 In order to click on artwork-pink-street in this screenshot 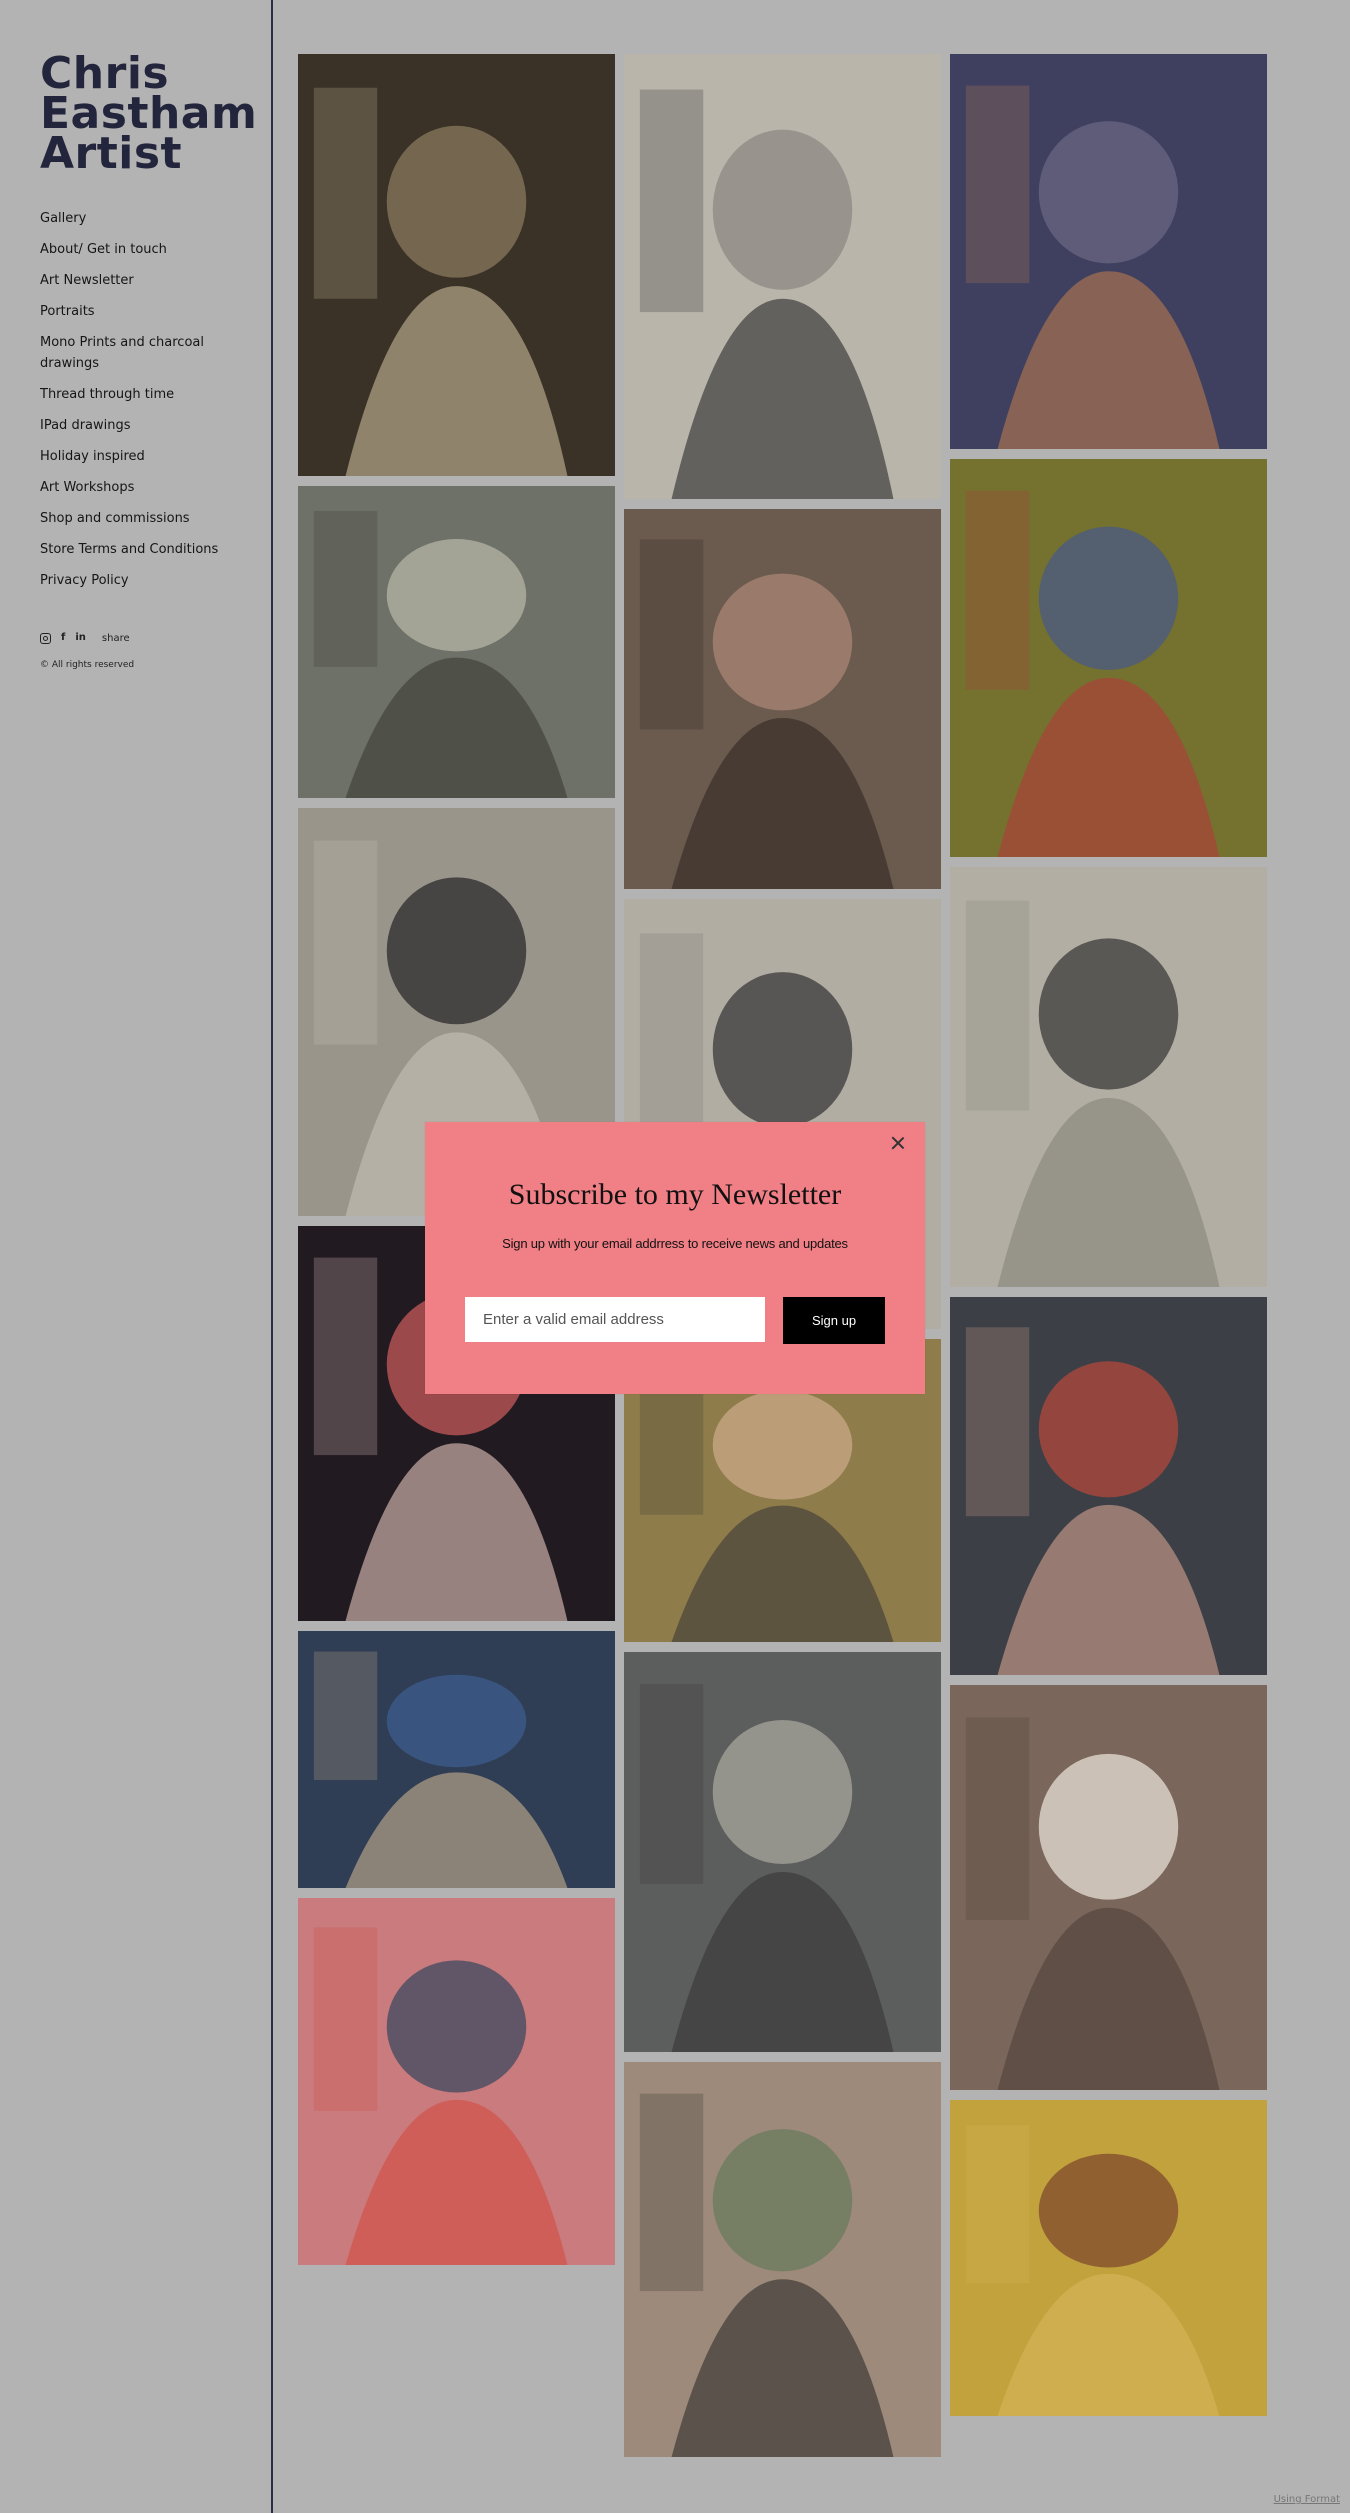, I will do `click(456, 2081)`.